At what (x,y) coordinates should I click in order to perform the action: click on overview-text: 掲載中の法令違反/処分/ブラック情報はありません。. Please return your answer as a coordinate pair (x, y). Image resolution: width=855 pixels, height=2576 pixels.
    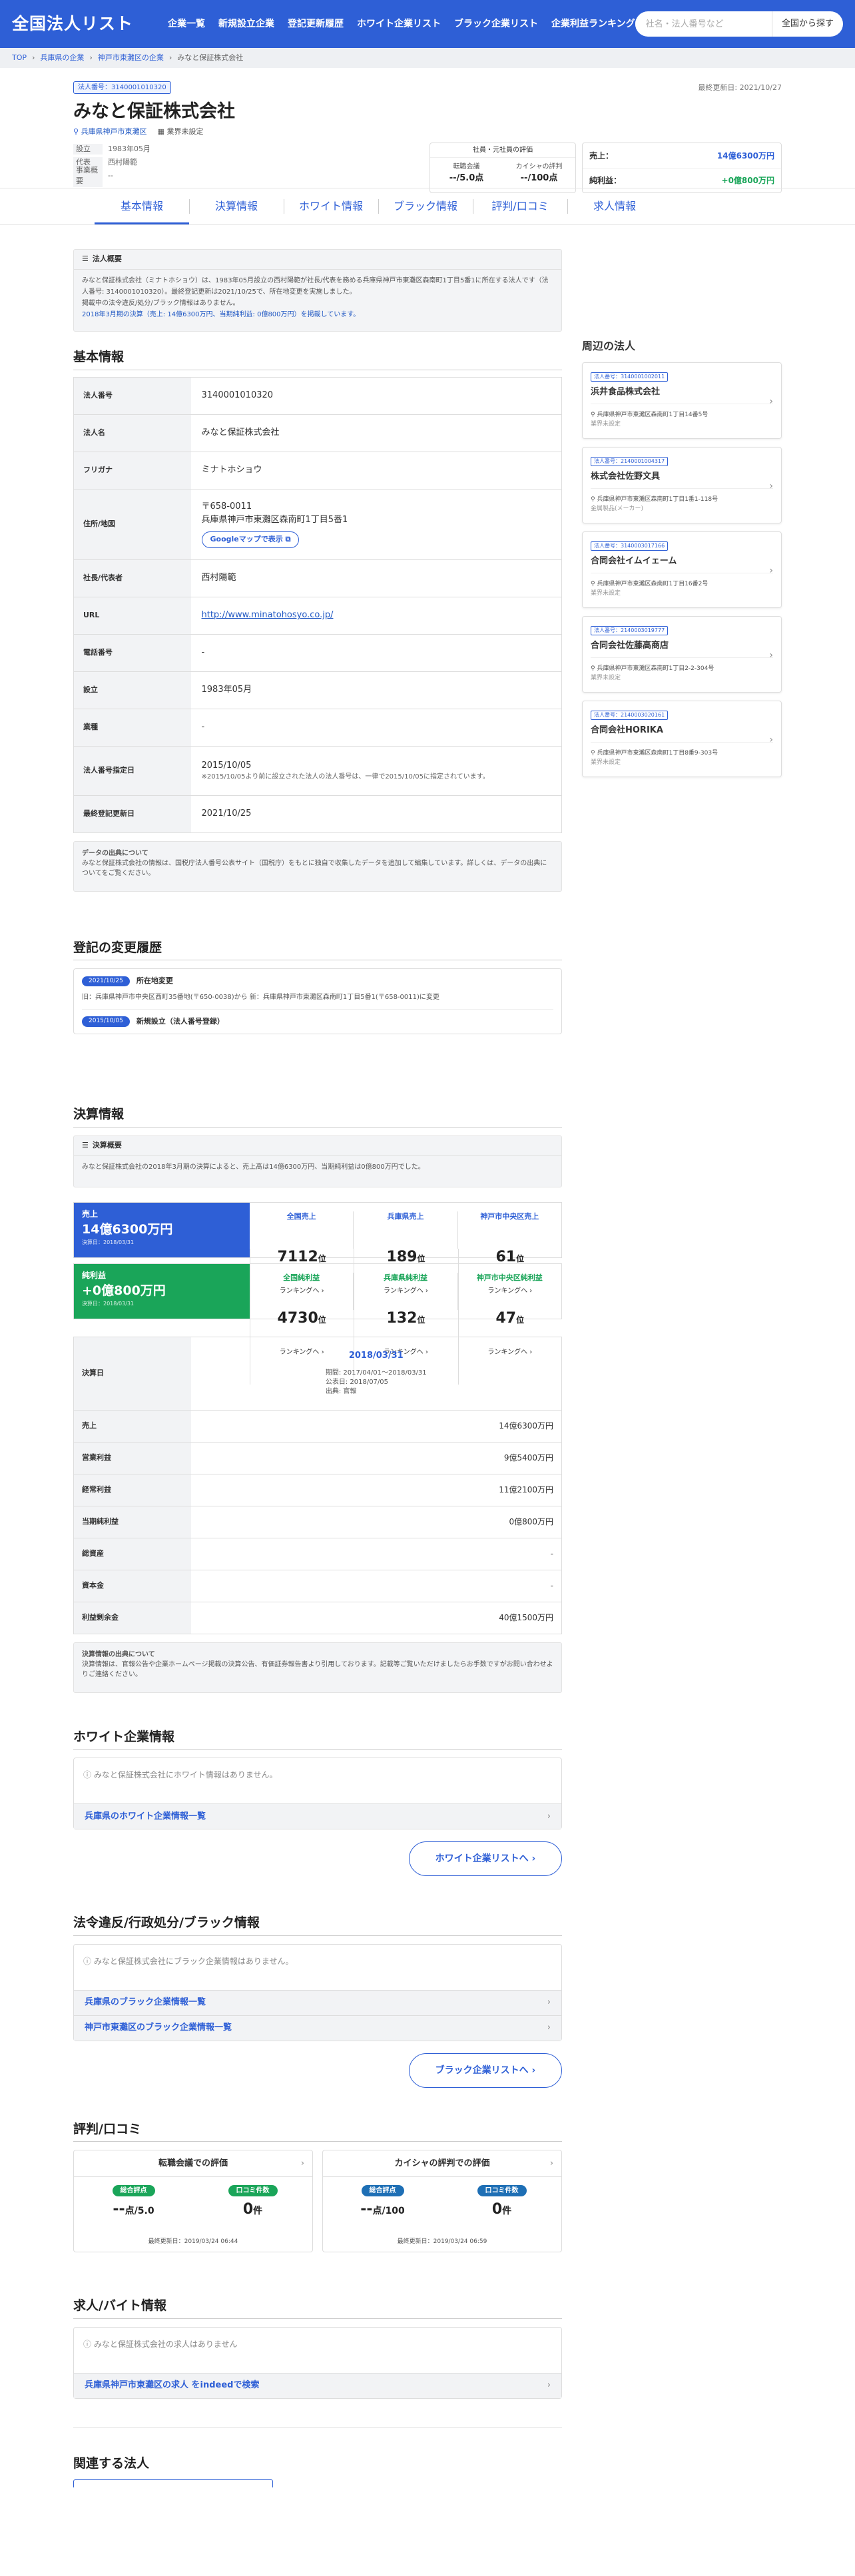
    Looking at the image, I should click on (161, 303).